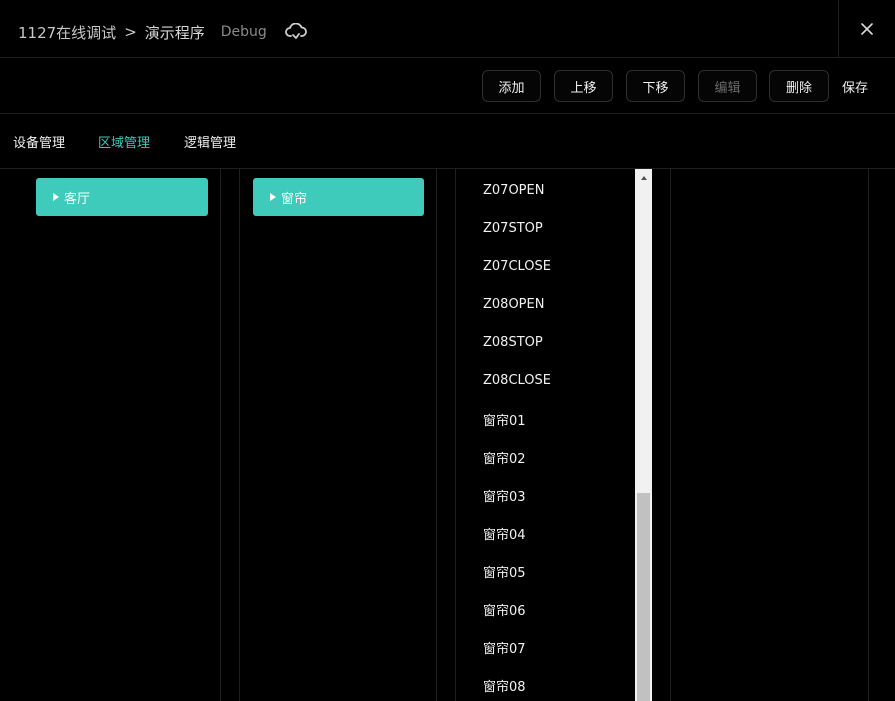 Image resolution: width=895 pixels, height=701 pixels. What do you see at coordinates (243, 32) in the screenshot?
I see `mode-label: Debug` at bounding box center [243, 32].